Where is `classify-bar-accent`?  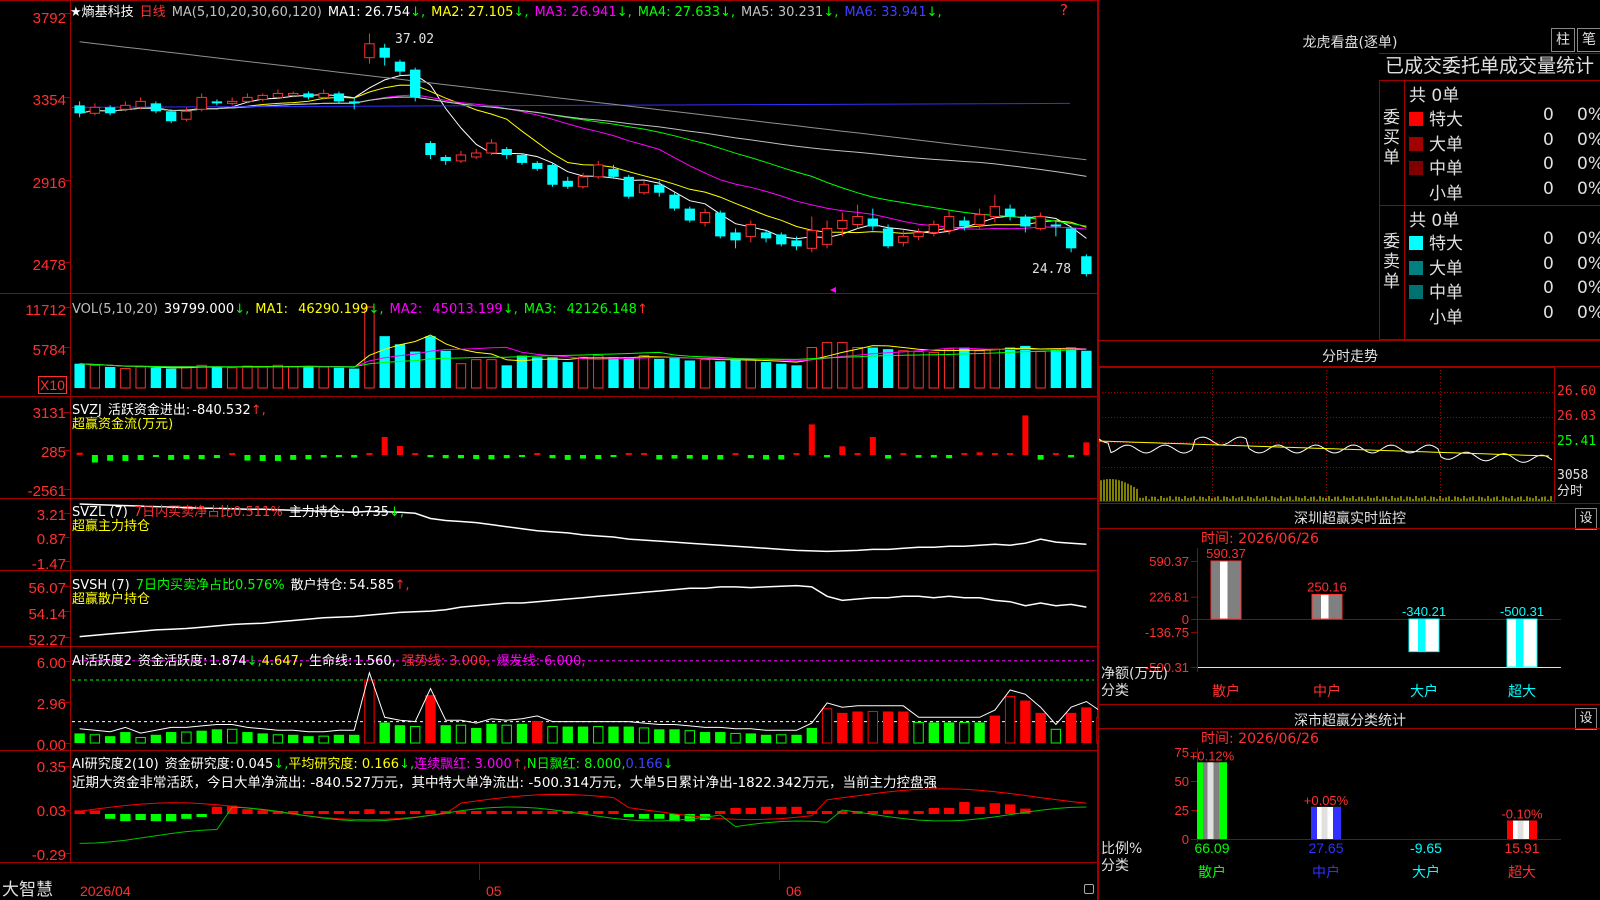 classify-bar-accent is located at coordinates (1223, 800).